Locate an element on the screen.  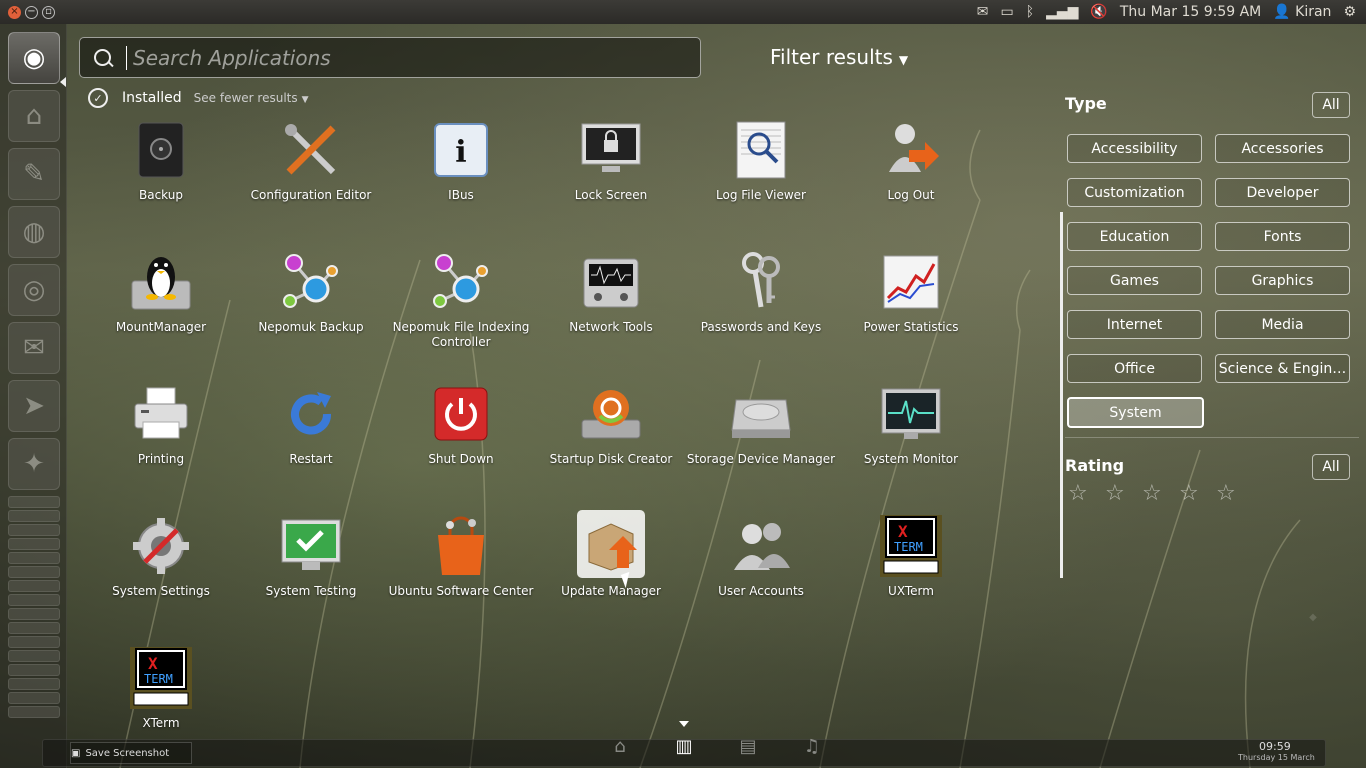
filter-results-toggle: Filter results ▼ is located at coordinates (839, 57).